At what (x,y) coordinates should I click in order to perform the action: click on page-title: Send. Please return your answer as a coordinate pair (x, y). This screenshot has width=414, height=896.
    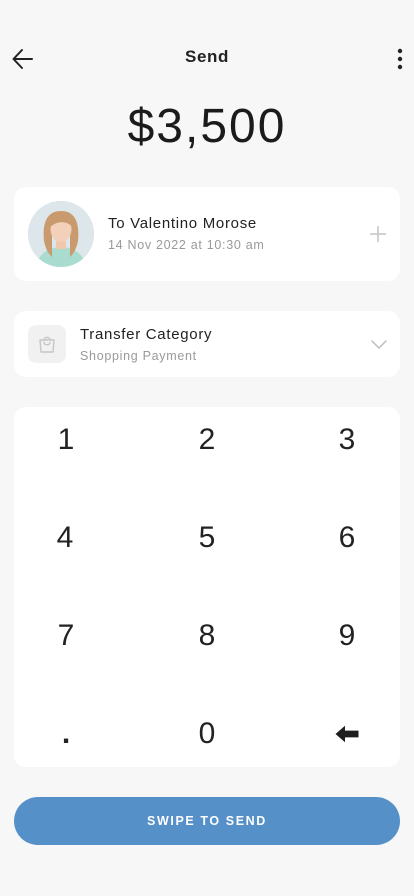
    Looking at the image, I should click on (207, 56).